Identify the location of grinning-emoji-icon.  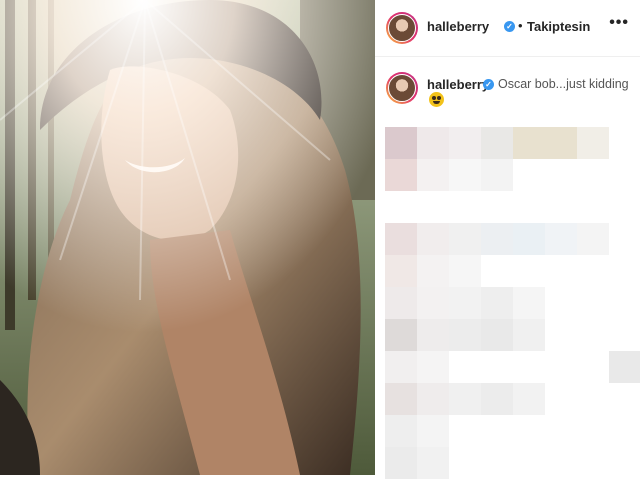
(436, 99).